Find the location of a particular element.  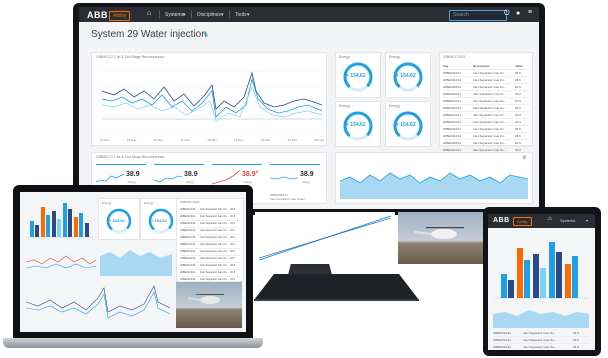

gauge-card: Energy + 154.62 is located at coordinates (358, 124).